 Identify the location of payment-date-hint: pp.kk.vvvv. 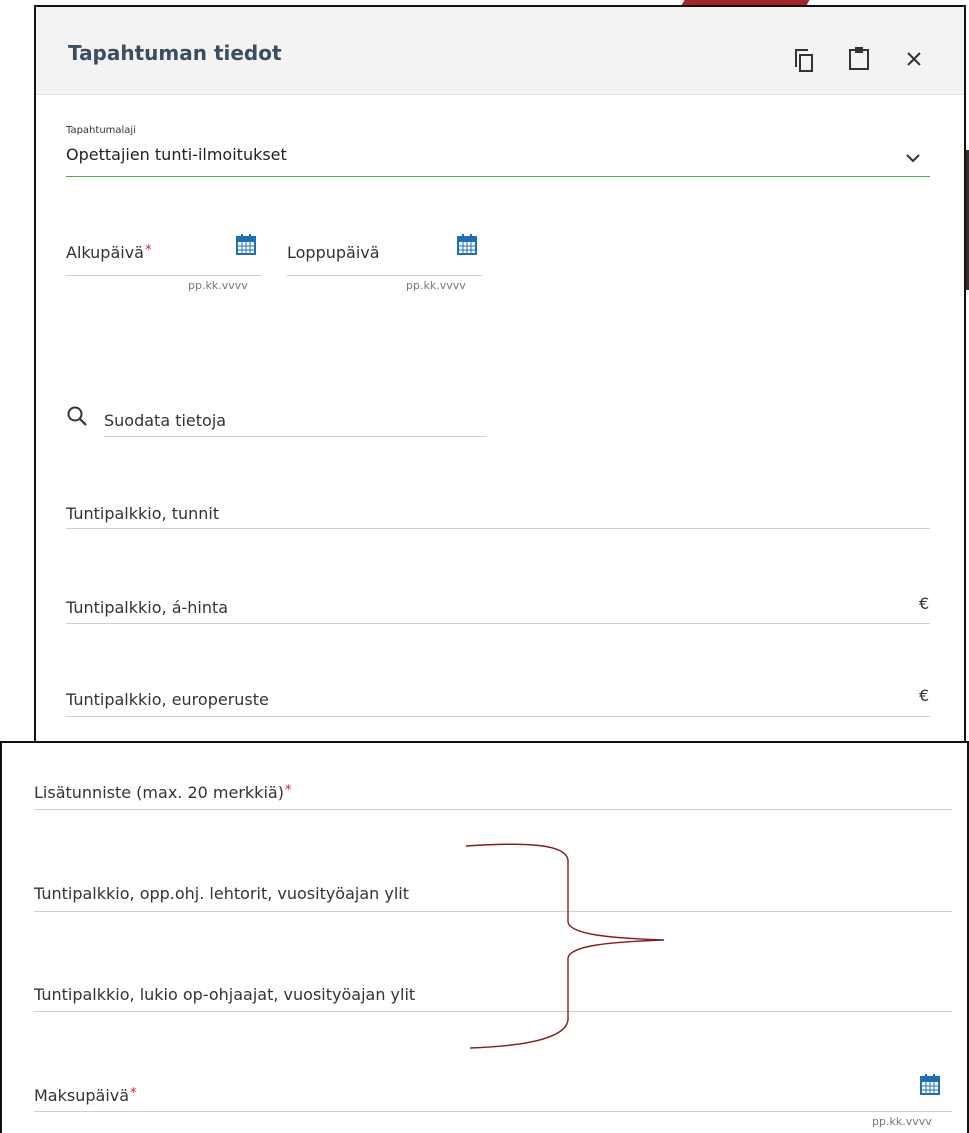
(902, 1121).